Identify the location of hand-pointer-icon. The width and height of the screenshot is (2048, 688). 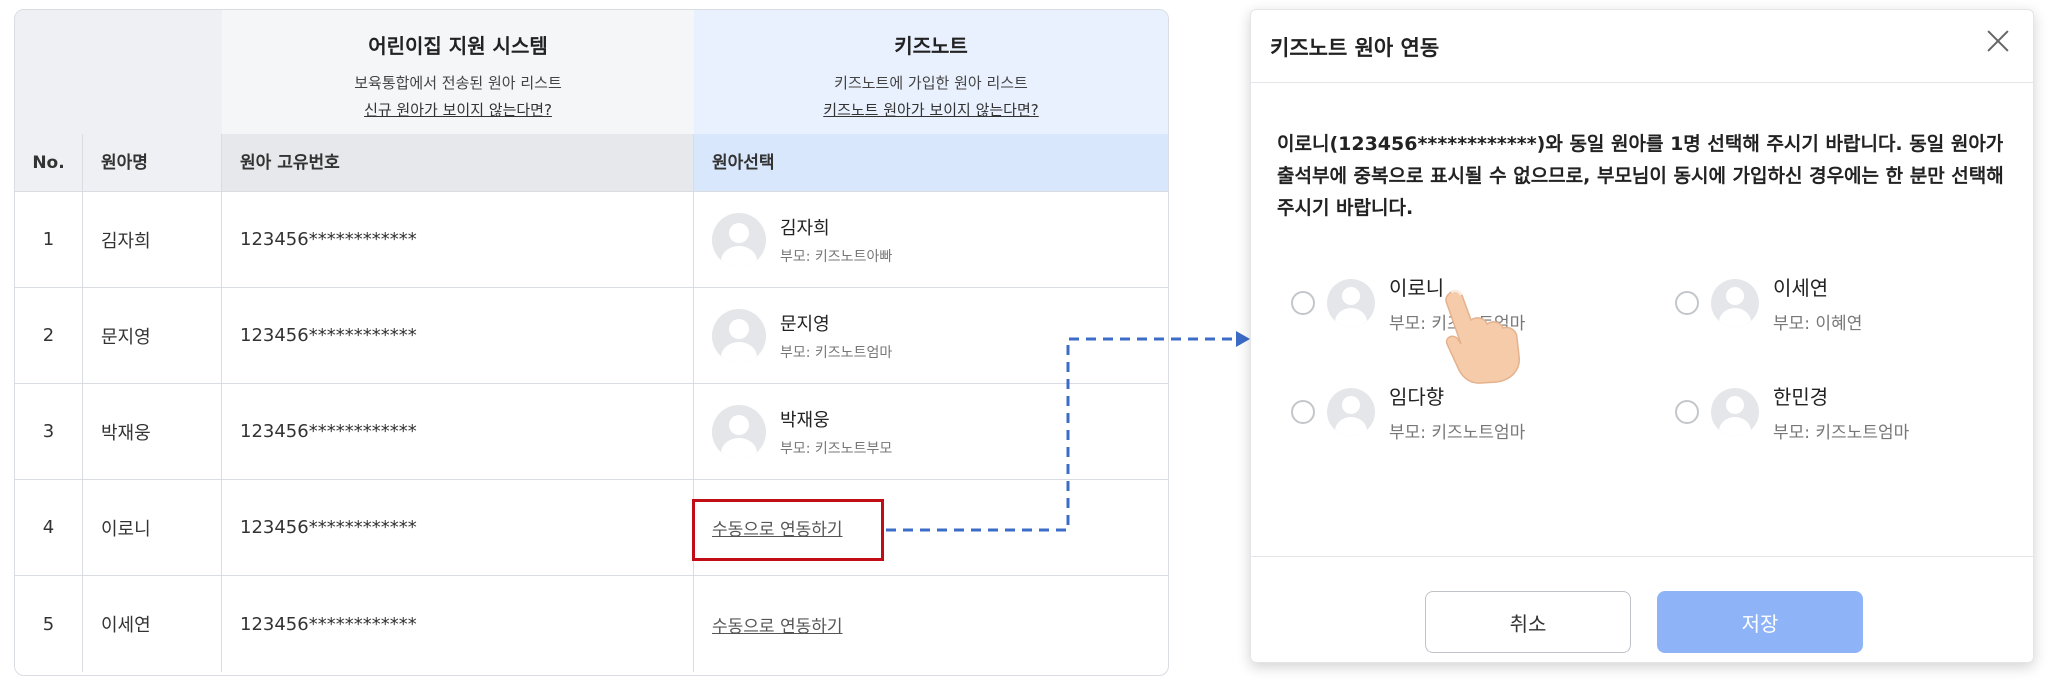
(1482, 336).